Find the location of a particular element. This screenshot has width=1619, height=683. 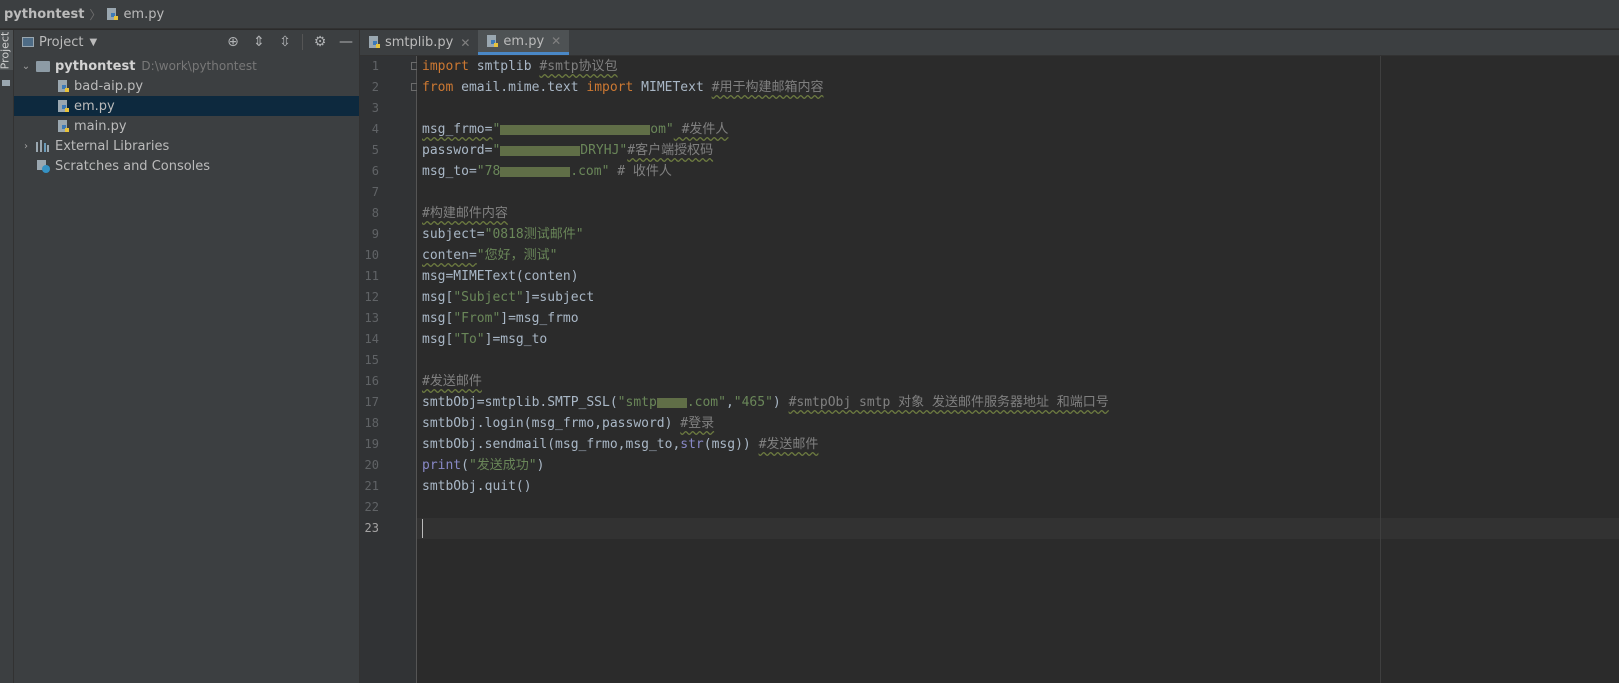

project-tool-tab: Project is located at coordinates (6, 50).